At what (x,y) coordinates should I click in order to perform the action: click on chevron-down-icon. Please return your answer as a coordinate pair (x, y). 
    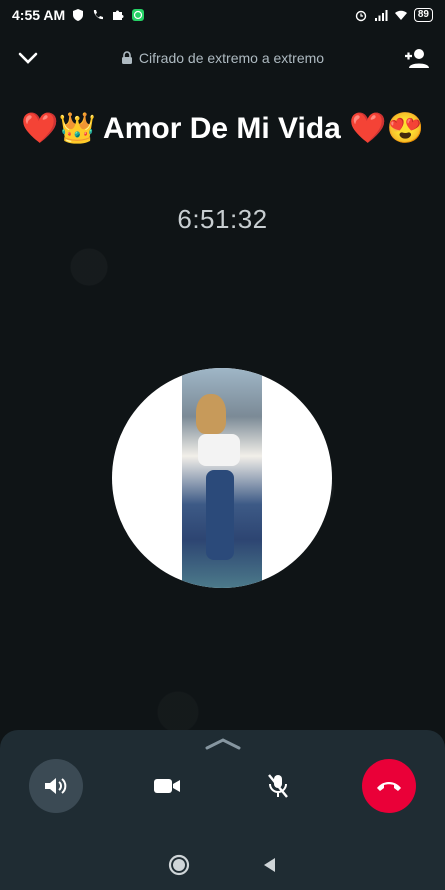
    Looking at the image, I should click on (28, 58).